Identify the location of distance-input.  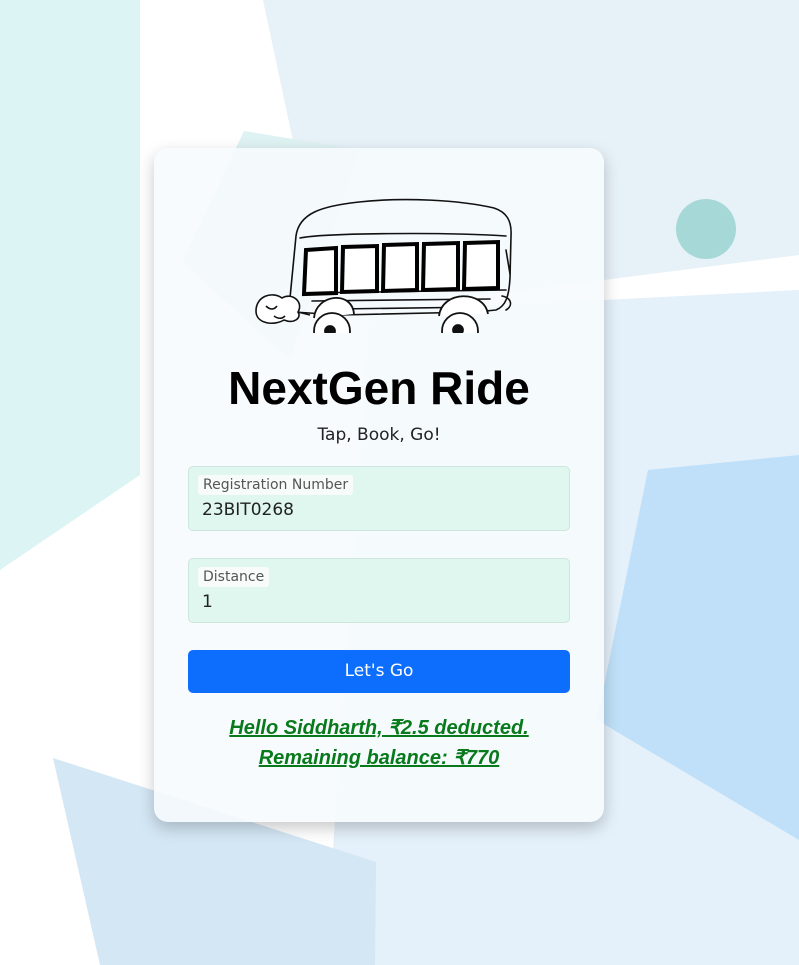
(377, 602).